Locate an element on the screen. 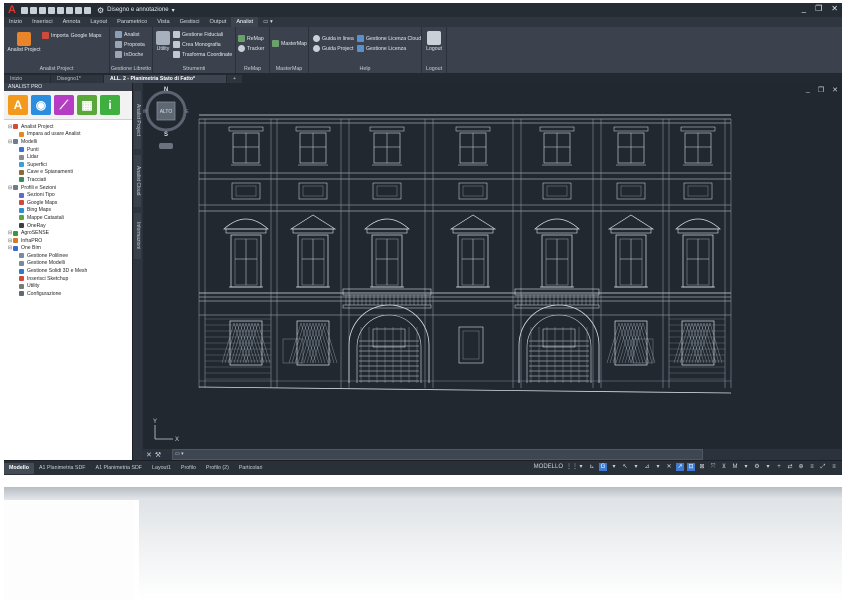 The width and height of the screenshot is (846, 600). tab-inizio: Inizio is located at coordinates (15, 22).